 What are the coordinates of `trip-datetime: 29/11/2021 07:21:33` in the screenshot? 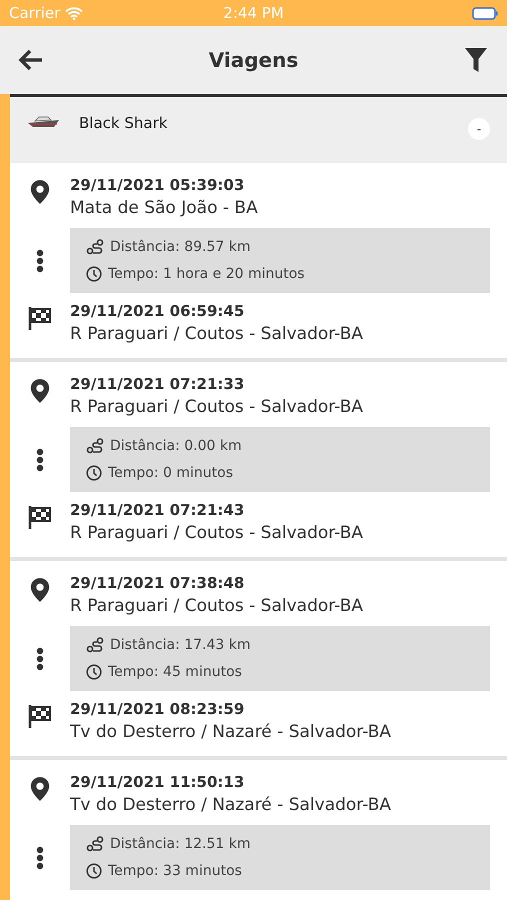 It's located at (158, 384).